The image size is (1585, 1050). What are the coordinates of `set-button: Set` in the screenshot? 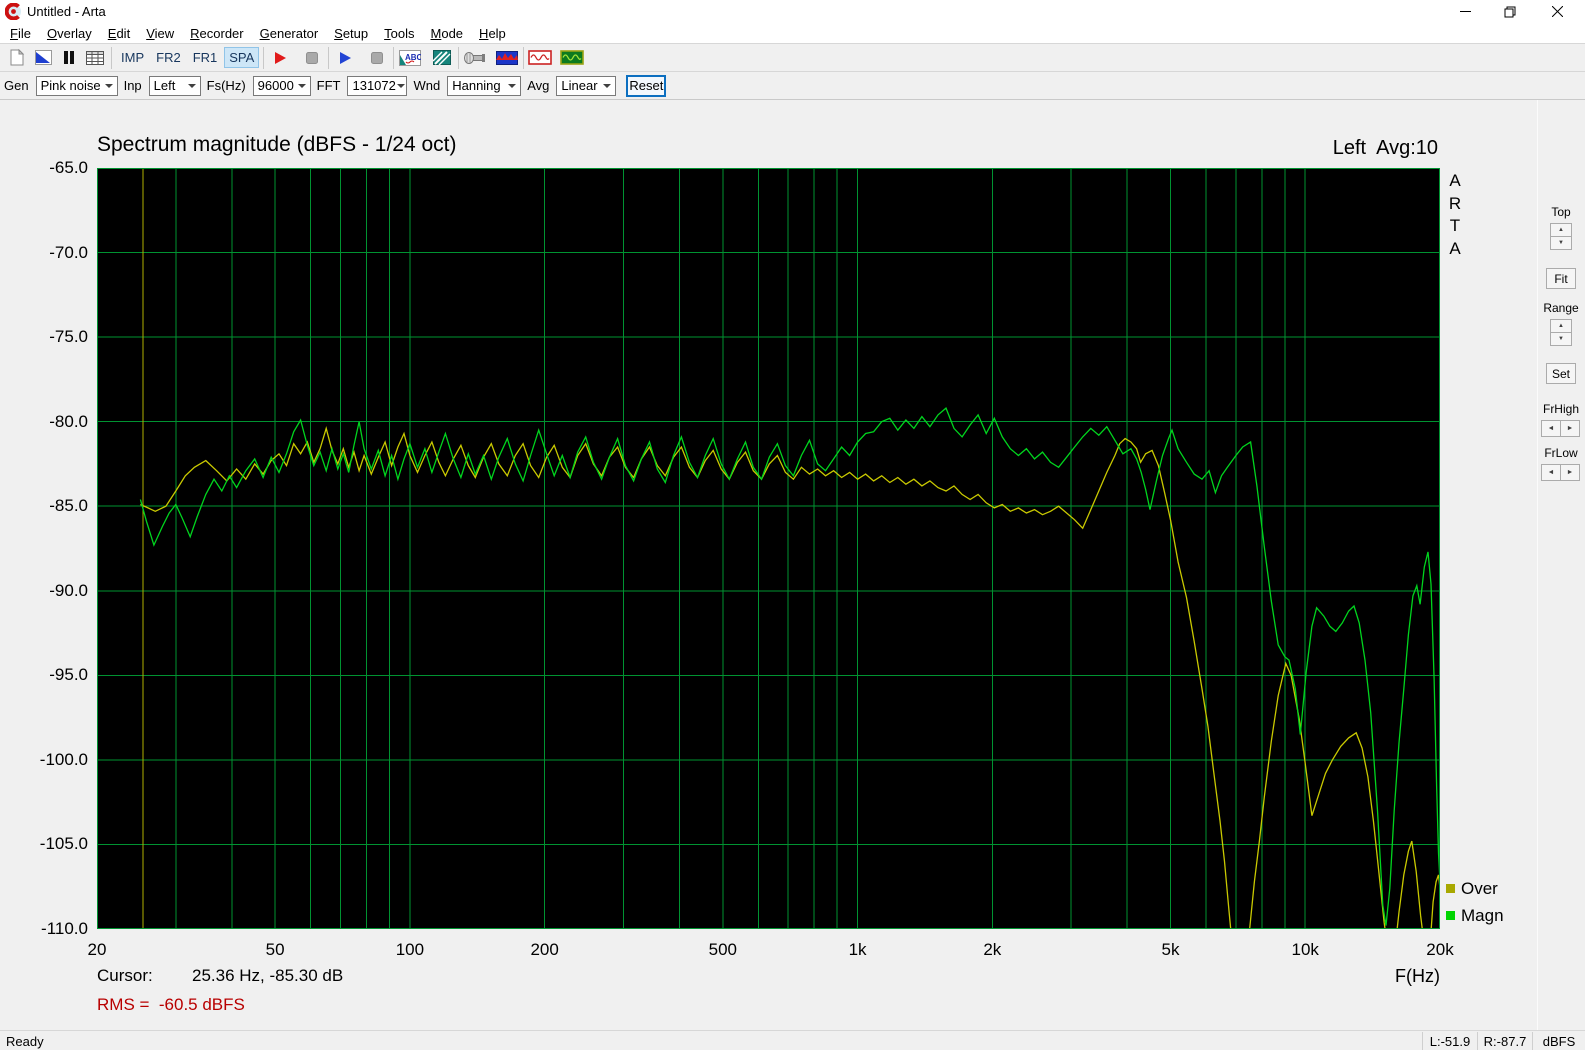 It's located at (1561, 373).